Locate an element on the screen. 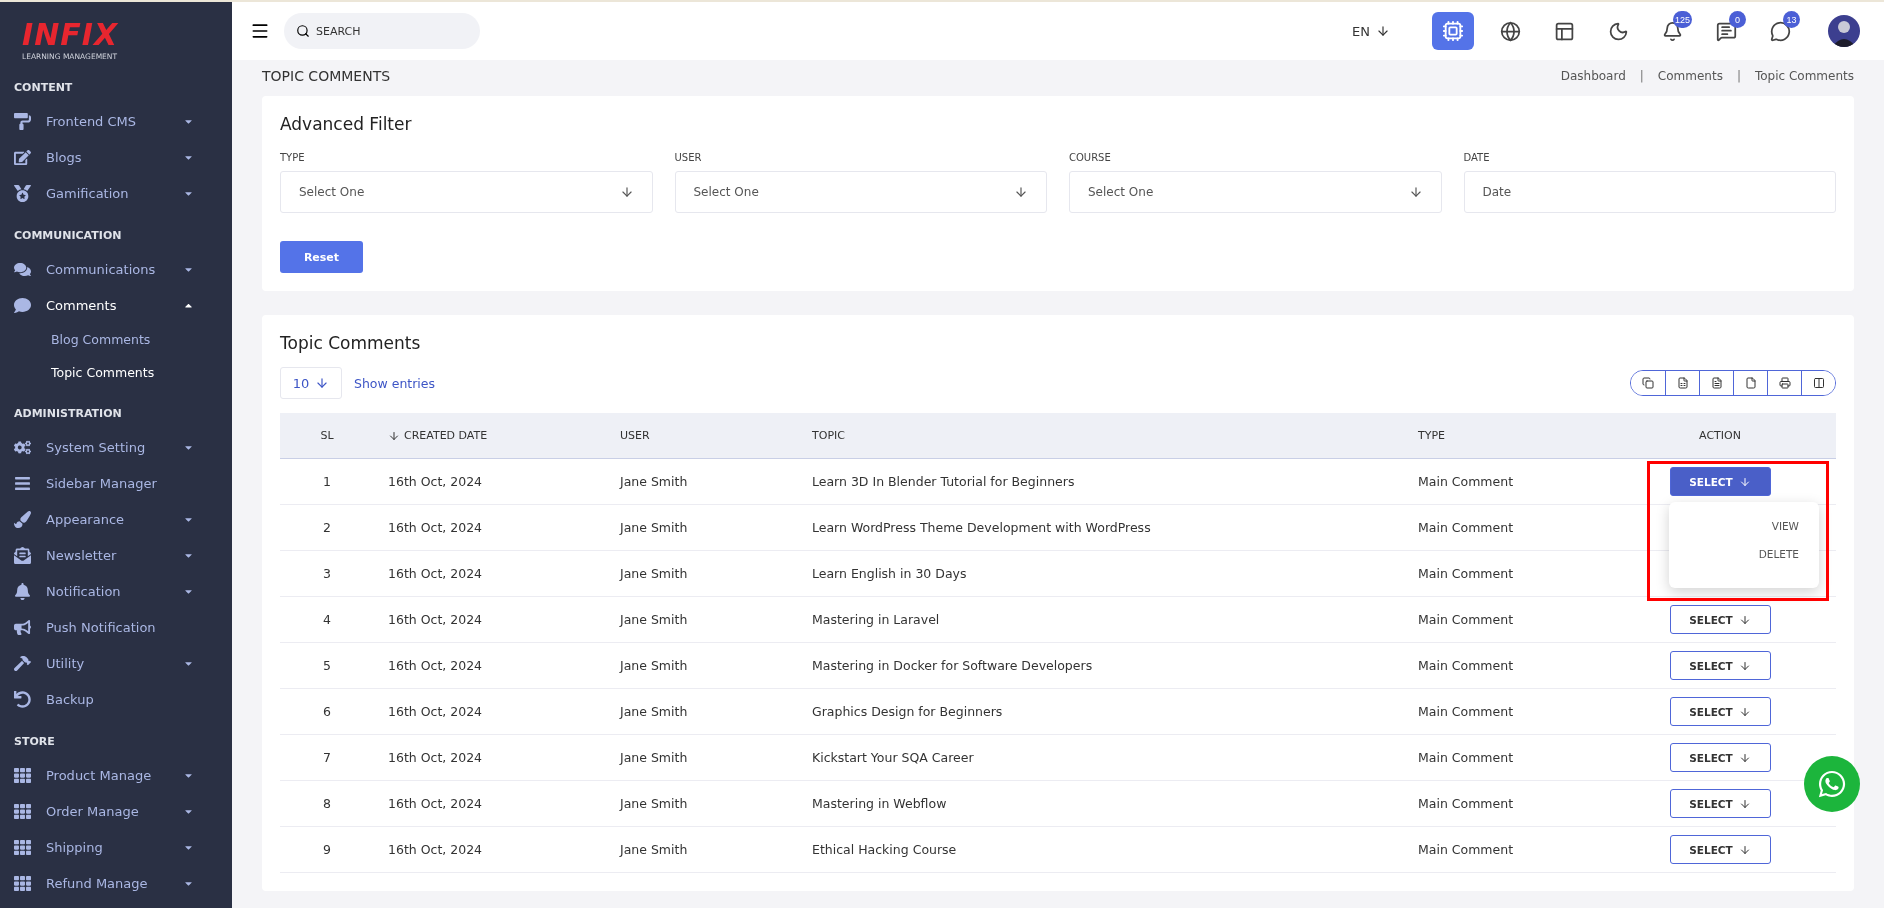 Image resolution: width=1884 pixels, height=908 pixels. sidebar-item: Gamification is located at coordinates (123, 193).